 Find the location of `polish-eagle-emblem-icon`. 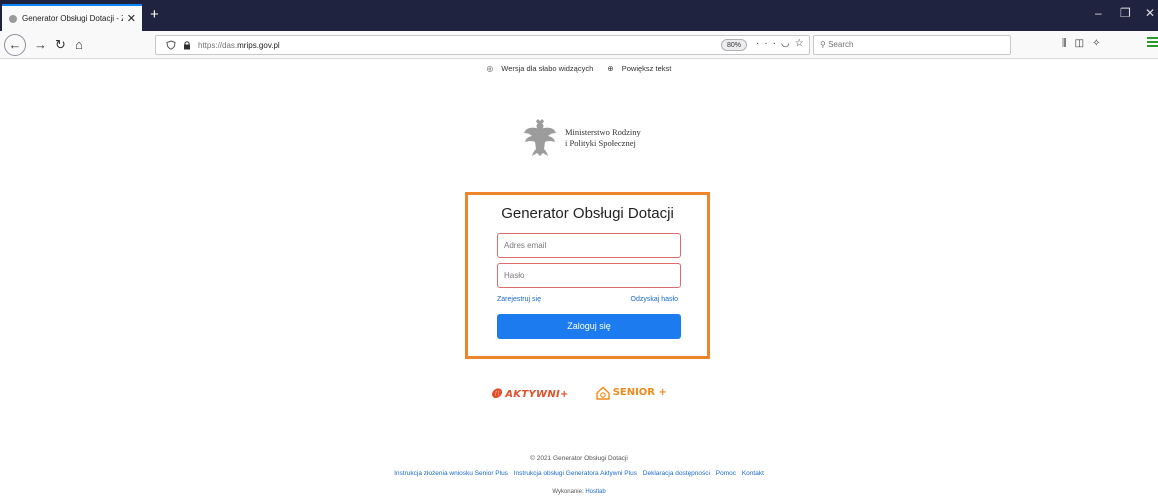

polish-eagle-emblem-icon is located at coordinates (540, 137).